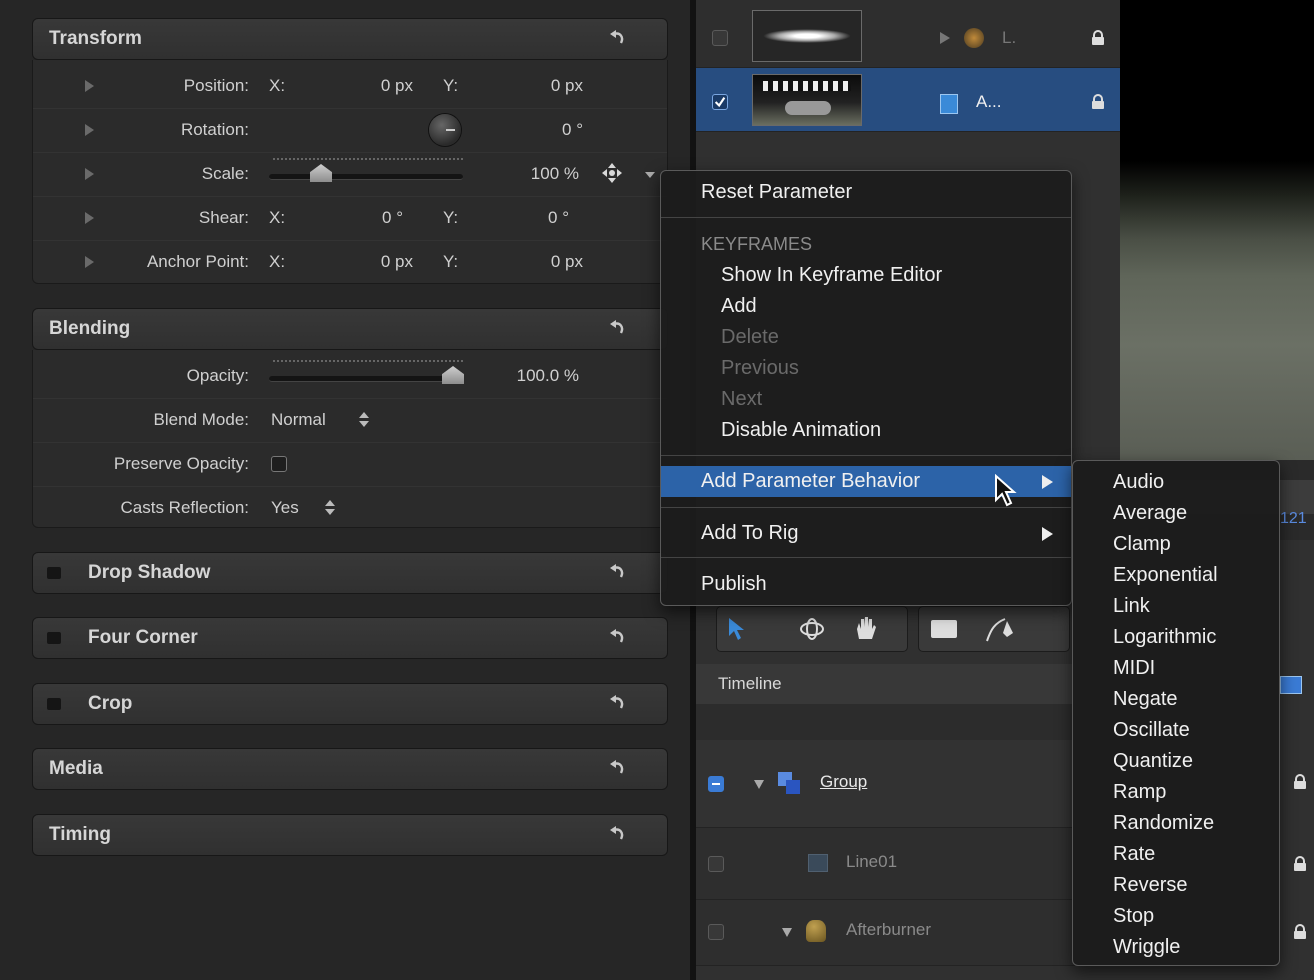 This screenshot has height=980, width=1314. I want to click on behavior-midi: MIDI, so click(1134, 668).